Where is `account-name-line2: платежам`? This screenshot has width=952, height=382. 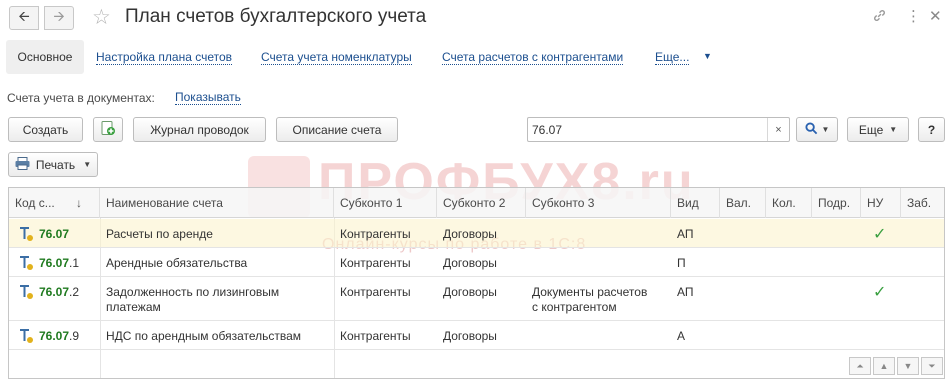 account-name-line2: платежам is located at coordinates (133, 307).